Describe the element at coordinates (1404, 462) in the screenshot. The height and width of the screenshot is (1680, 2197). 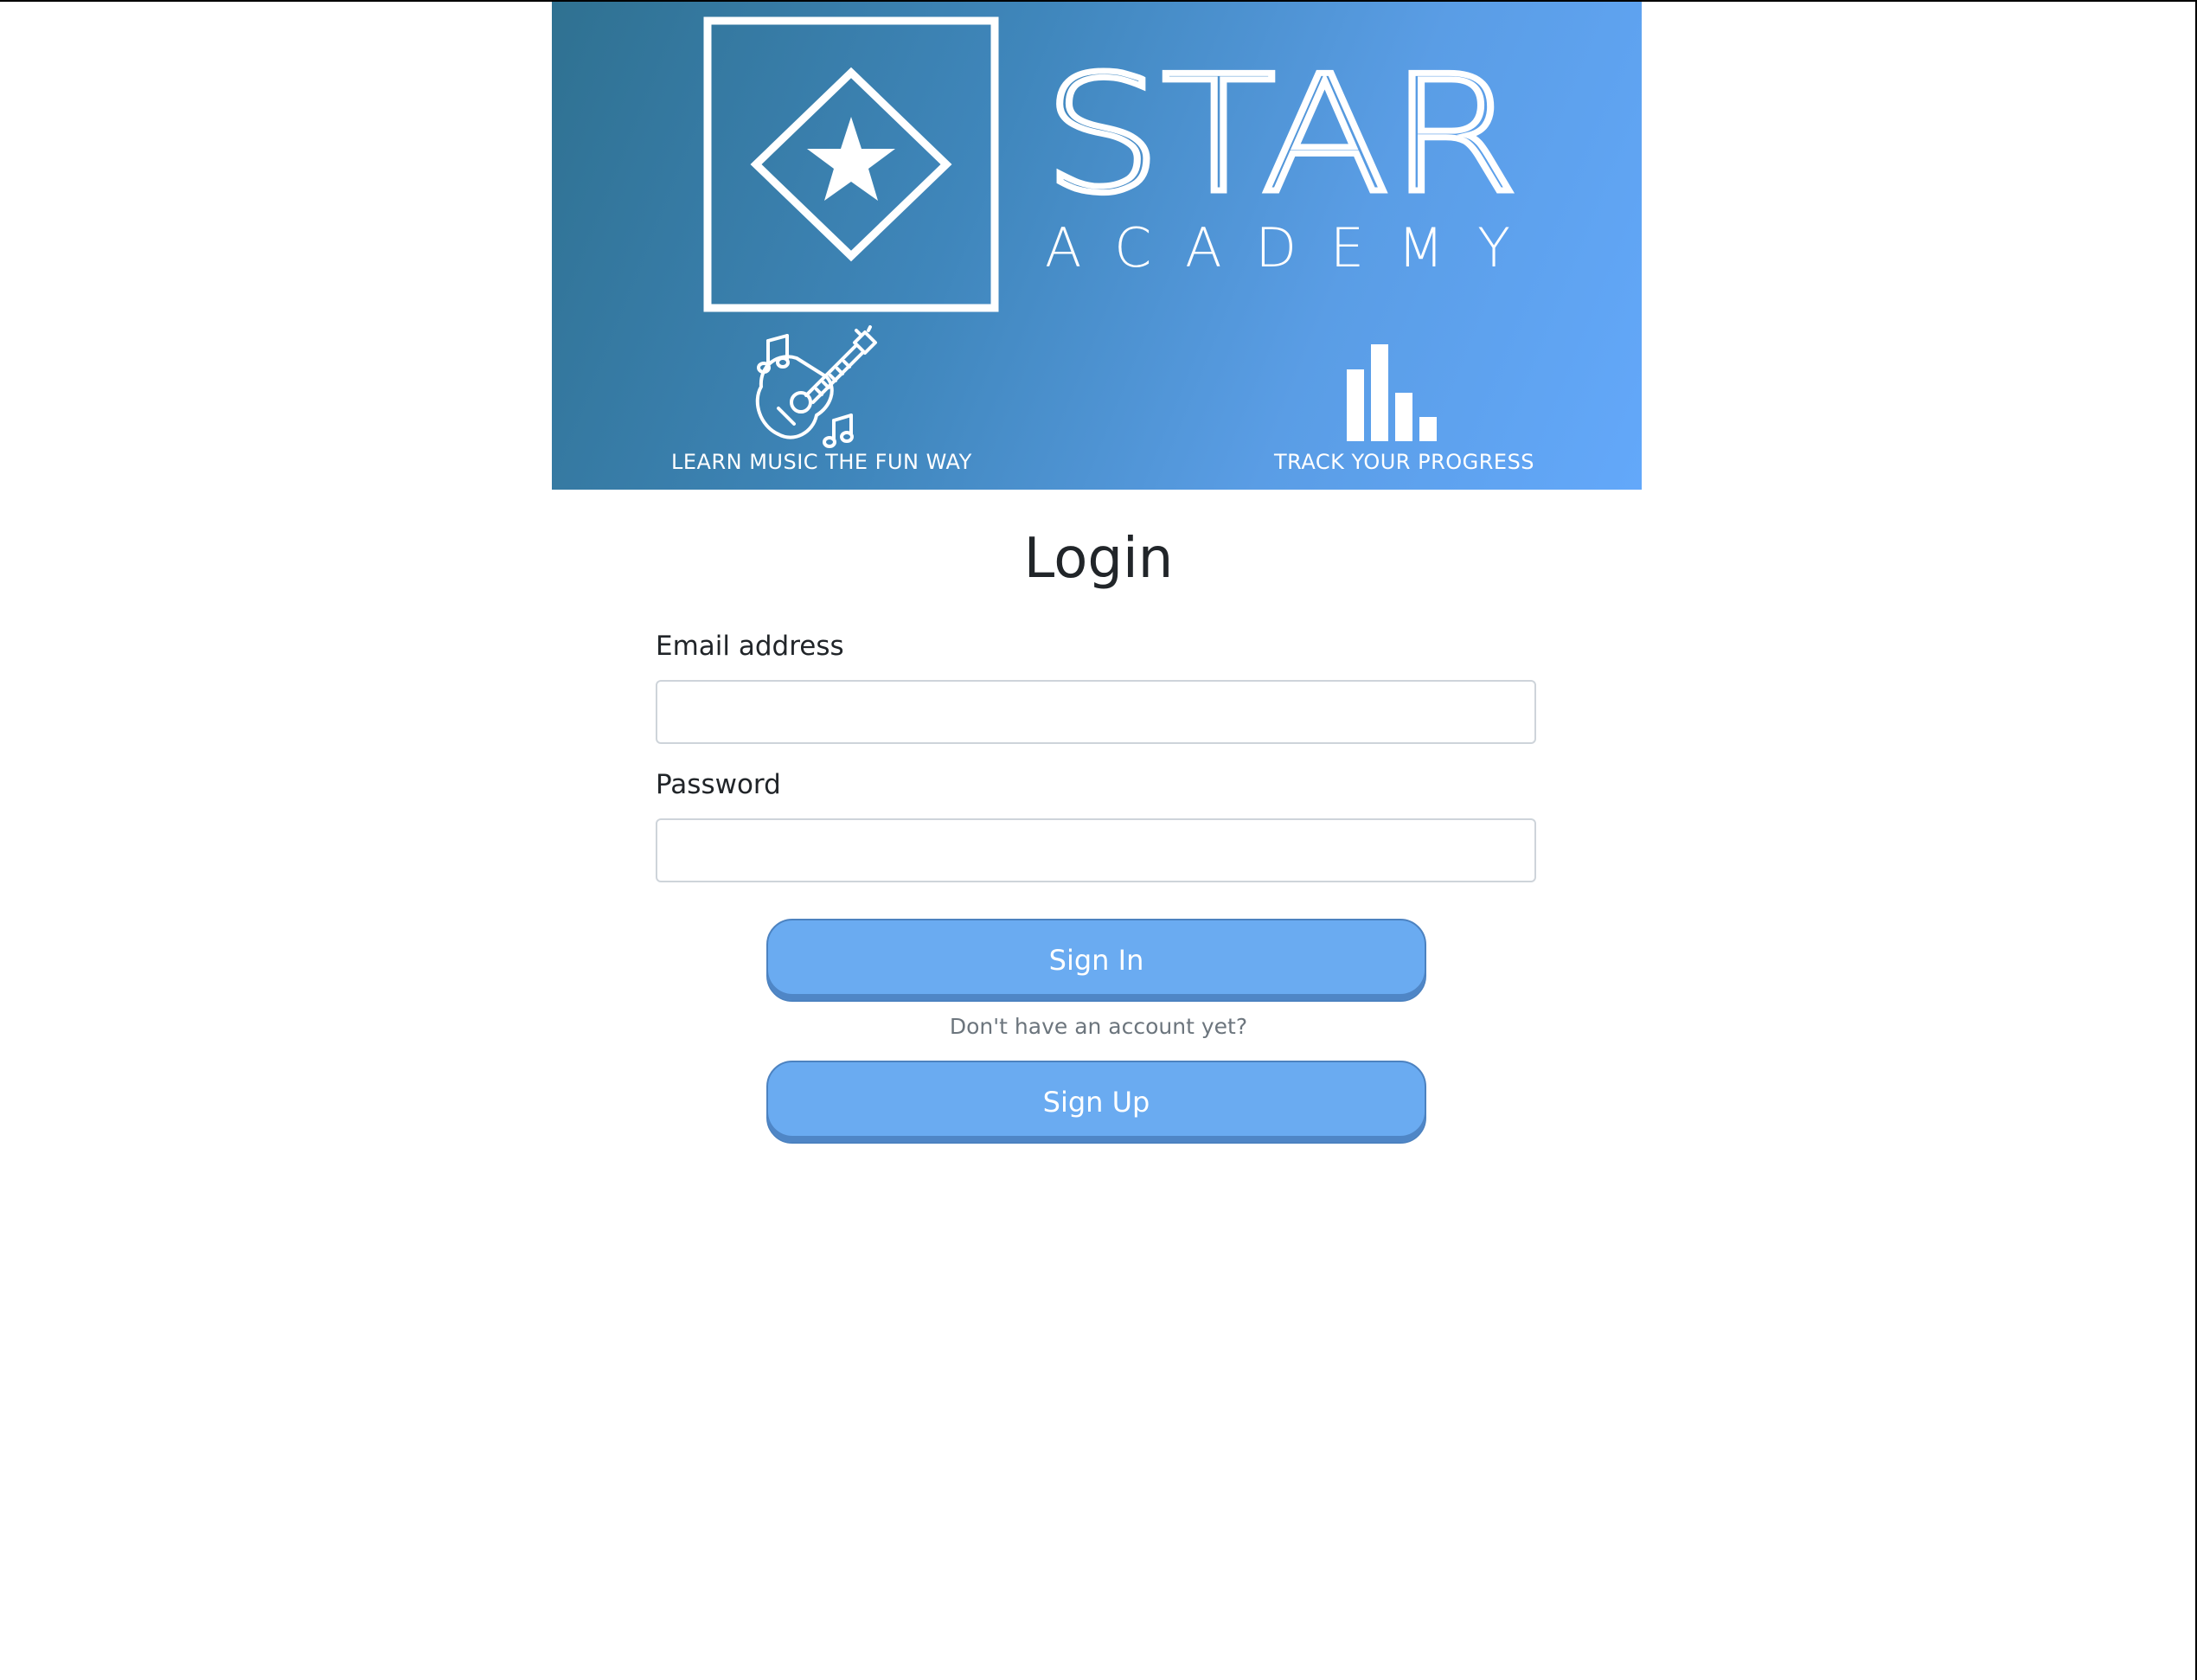
I see `caption-track-progress: TRACK YOUR PROGRESS` at that location.